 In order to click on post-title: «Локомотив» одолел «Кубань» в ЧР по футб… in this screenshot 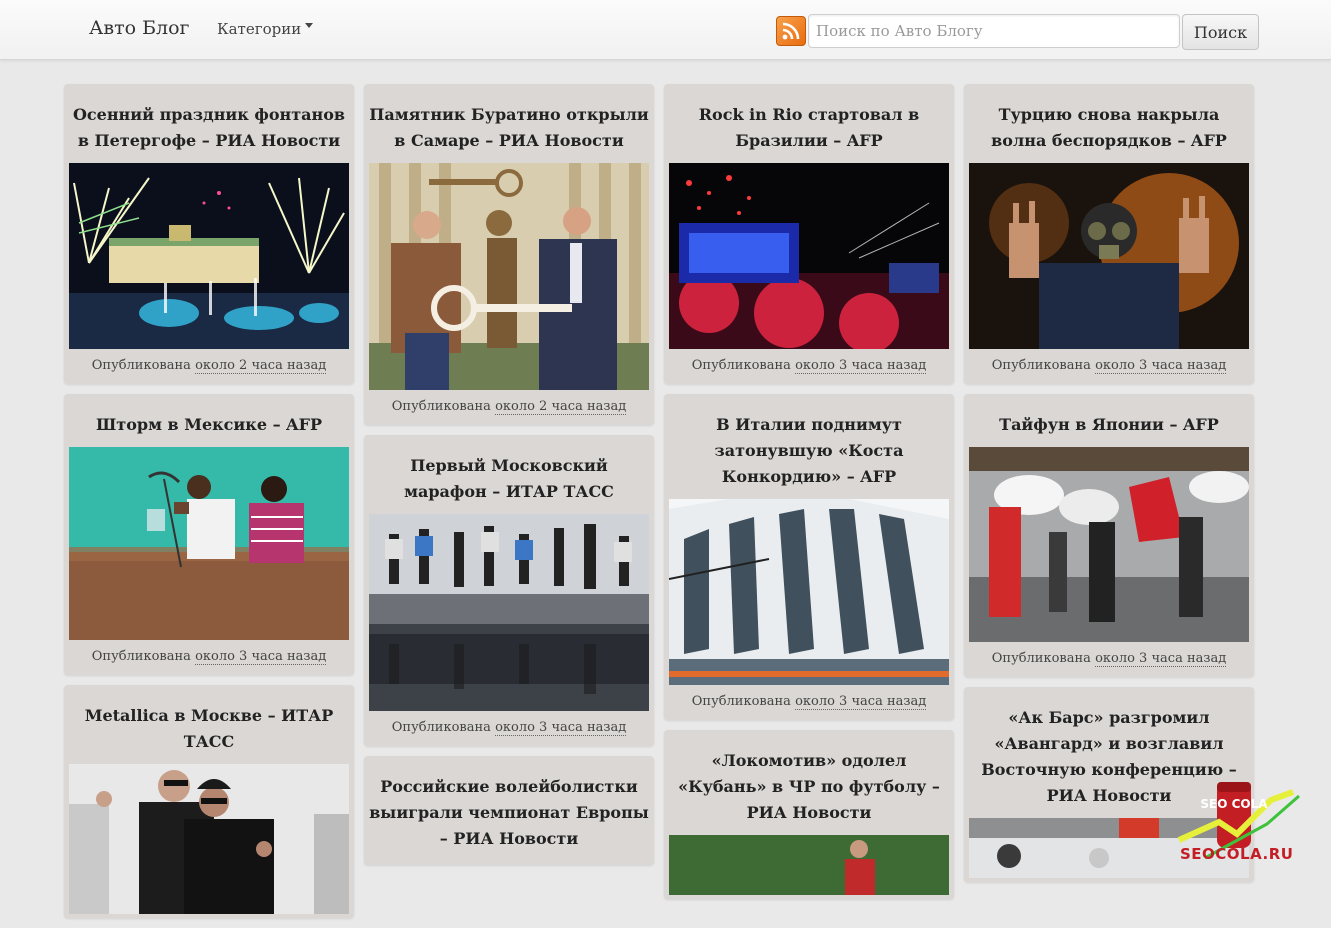, I will do `click(809, 782)`.